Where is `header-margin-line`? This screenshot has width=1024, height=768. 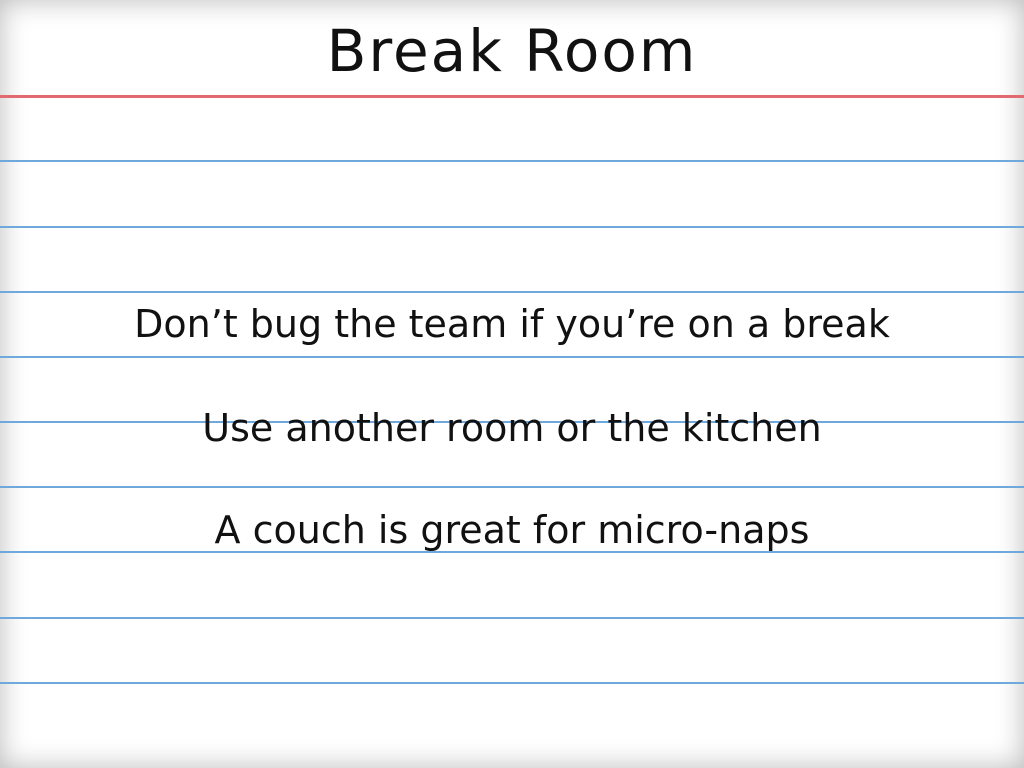
header-margin-line is located at coordinates (512, 96).